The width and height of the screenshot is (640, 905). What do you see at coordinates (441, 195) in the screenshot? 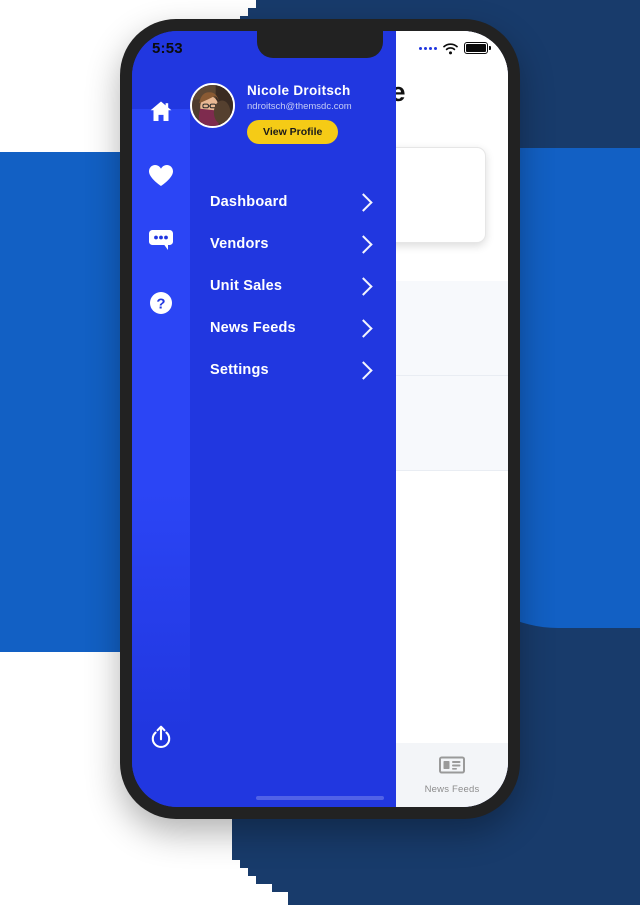
I see `biz-connect-card: Biz Connect` at bounding box center [441, 195].